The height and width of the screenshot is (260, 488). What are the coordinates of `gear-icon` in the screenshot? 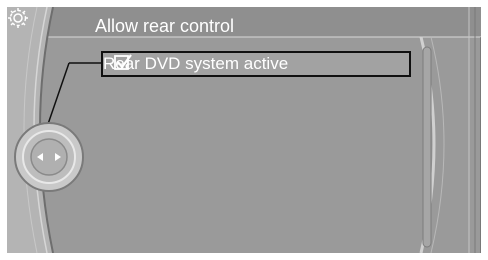 It's located at (18, 18).